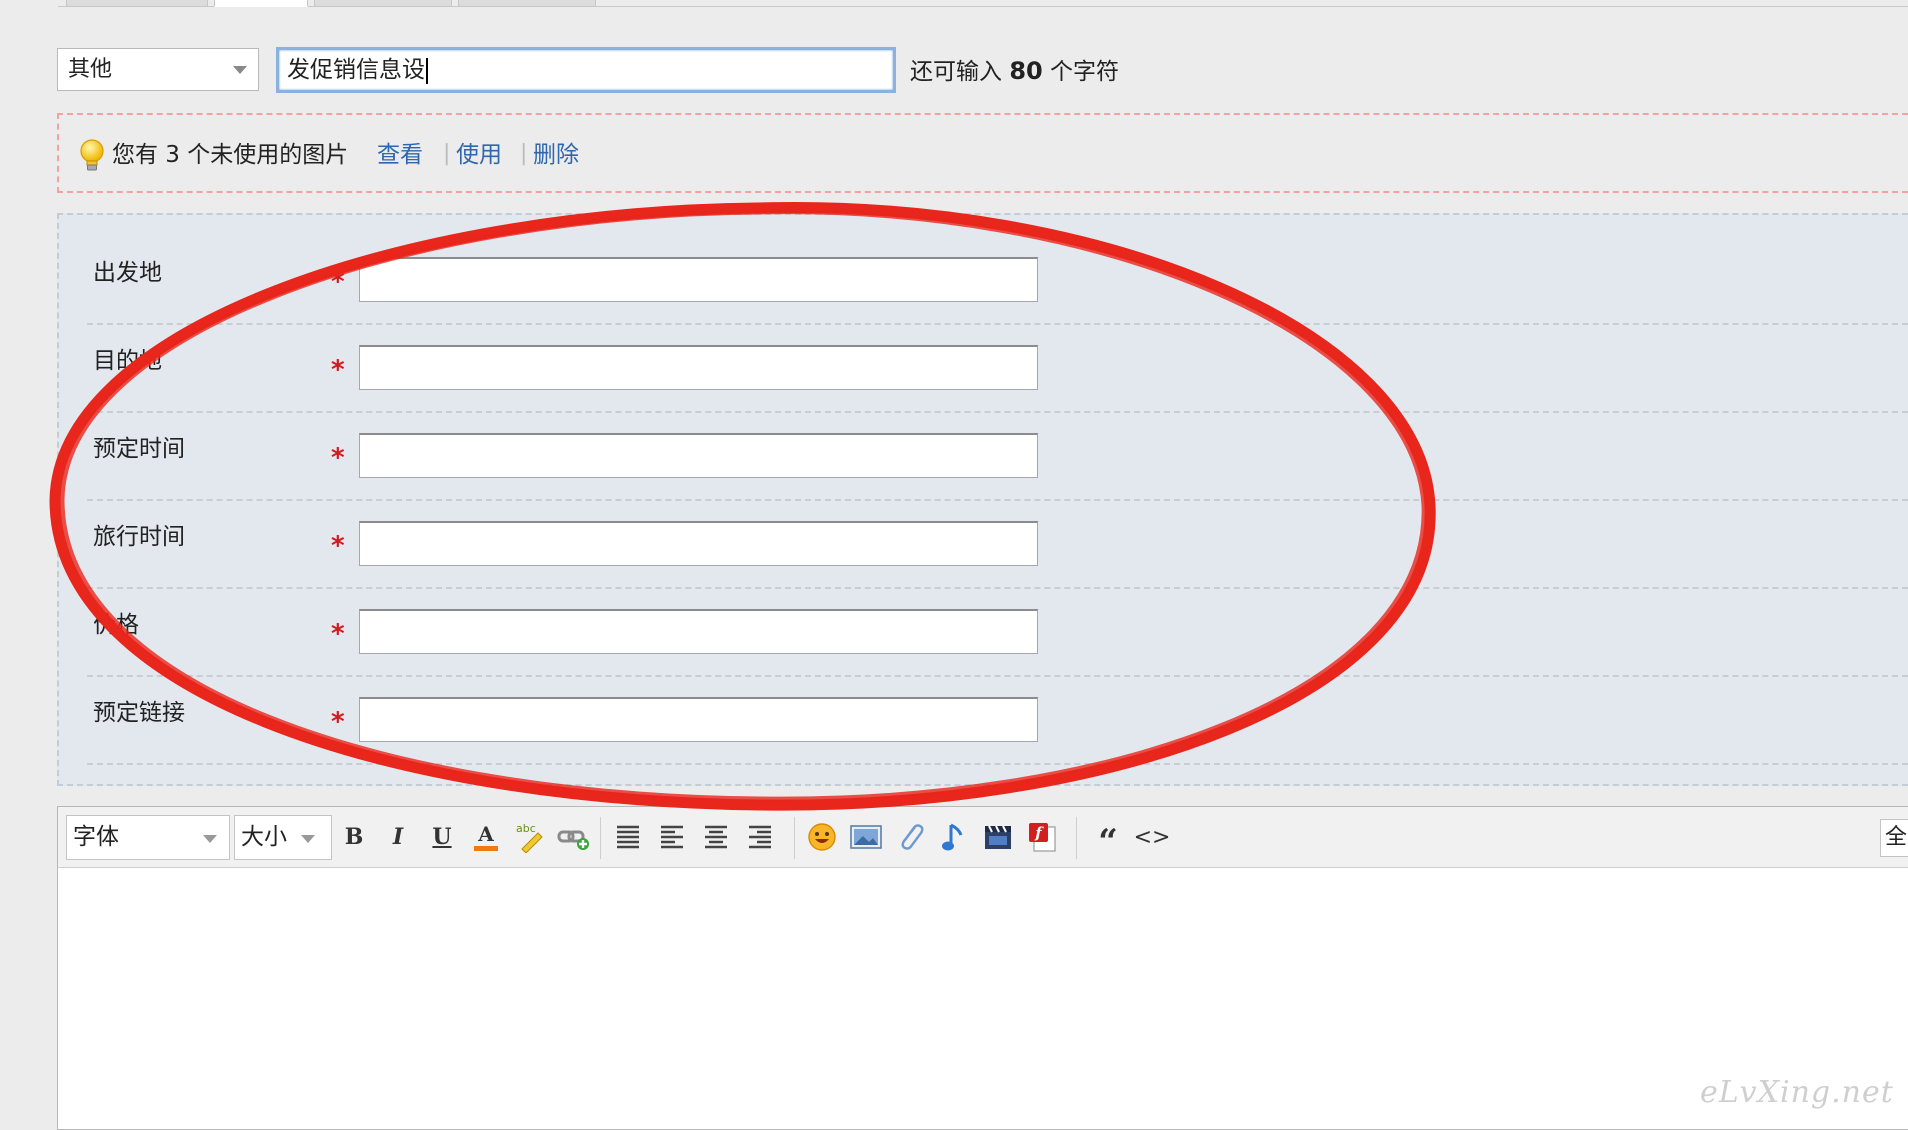 This screenshot has height=1130, width=1908. I want to click on title-input-value: 发促销信息设, so click(356, 70).